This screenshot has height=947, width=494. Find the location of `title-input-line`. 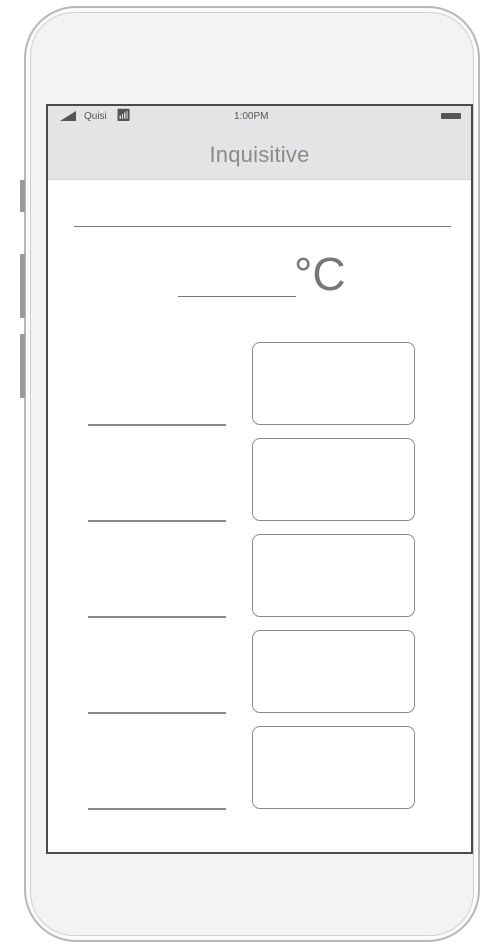

title-input-line is located at coordinates (262, 226).